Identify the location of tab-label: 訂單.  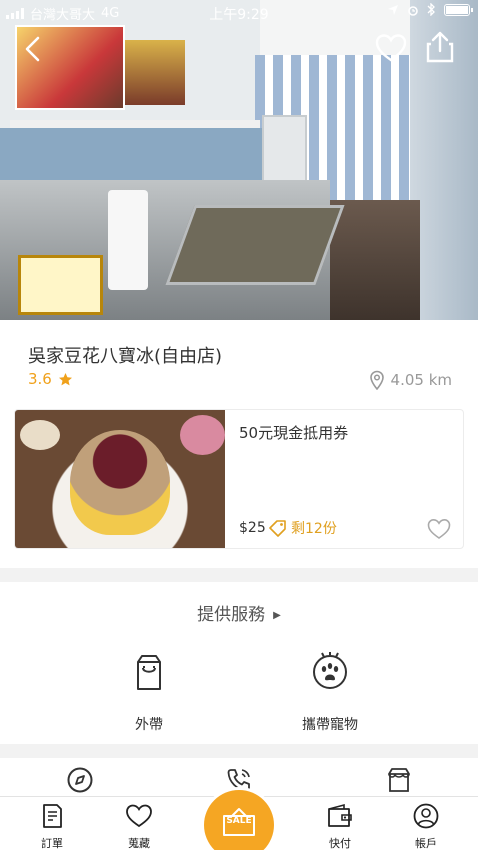
(52, 843).